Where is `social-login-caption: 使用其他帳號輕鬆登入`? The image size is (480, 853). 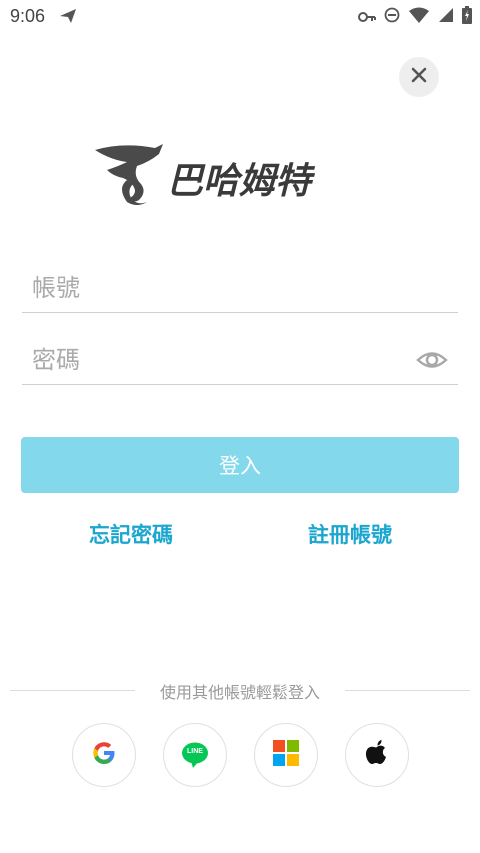 social-login-caption: 使用其他帳號輕鬆登入 is located at coordinates (239, 692).